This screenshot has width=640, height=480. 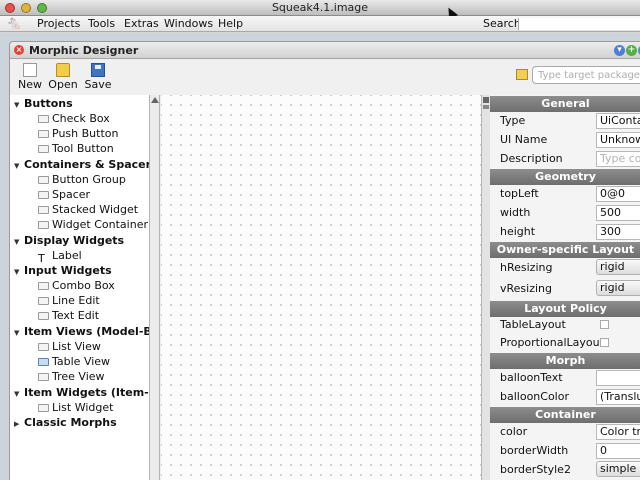 I want to click on menu-extras: Extras, so click(x=141, y=24).